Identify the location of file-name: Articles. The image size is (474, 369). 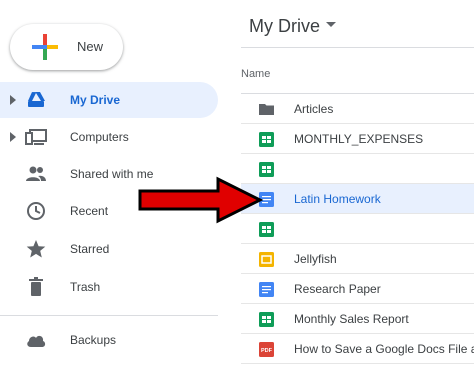
(314, 109).